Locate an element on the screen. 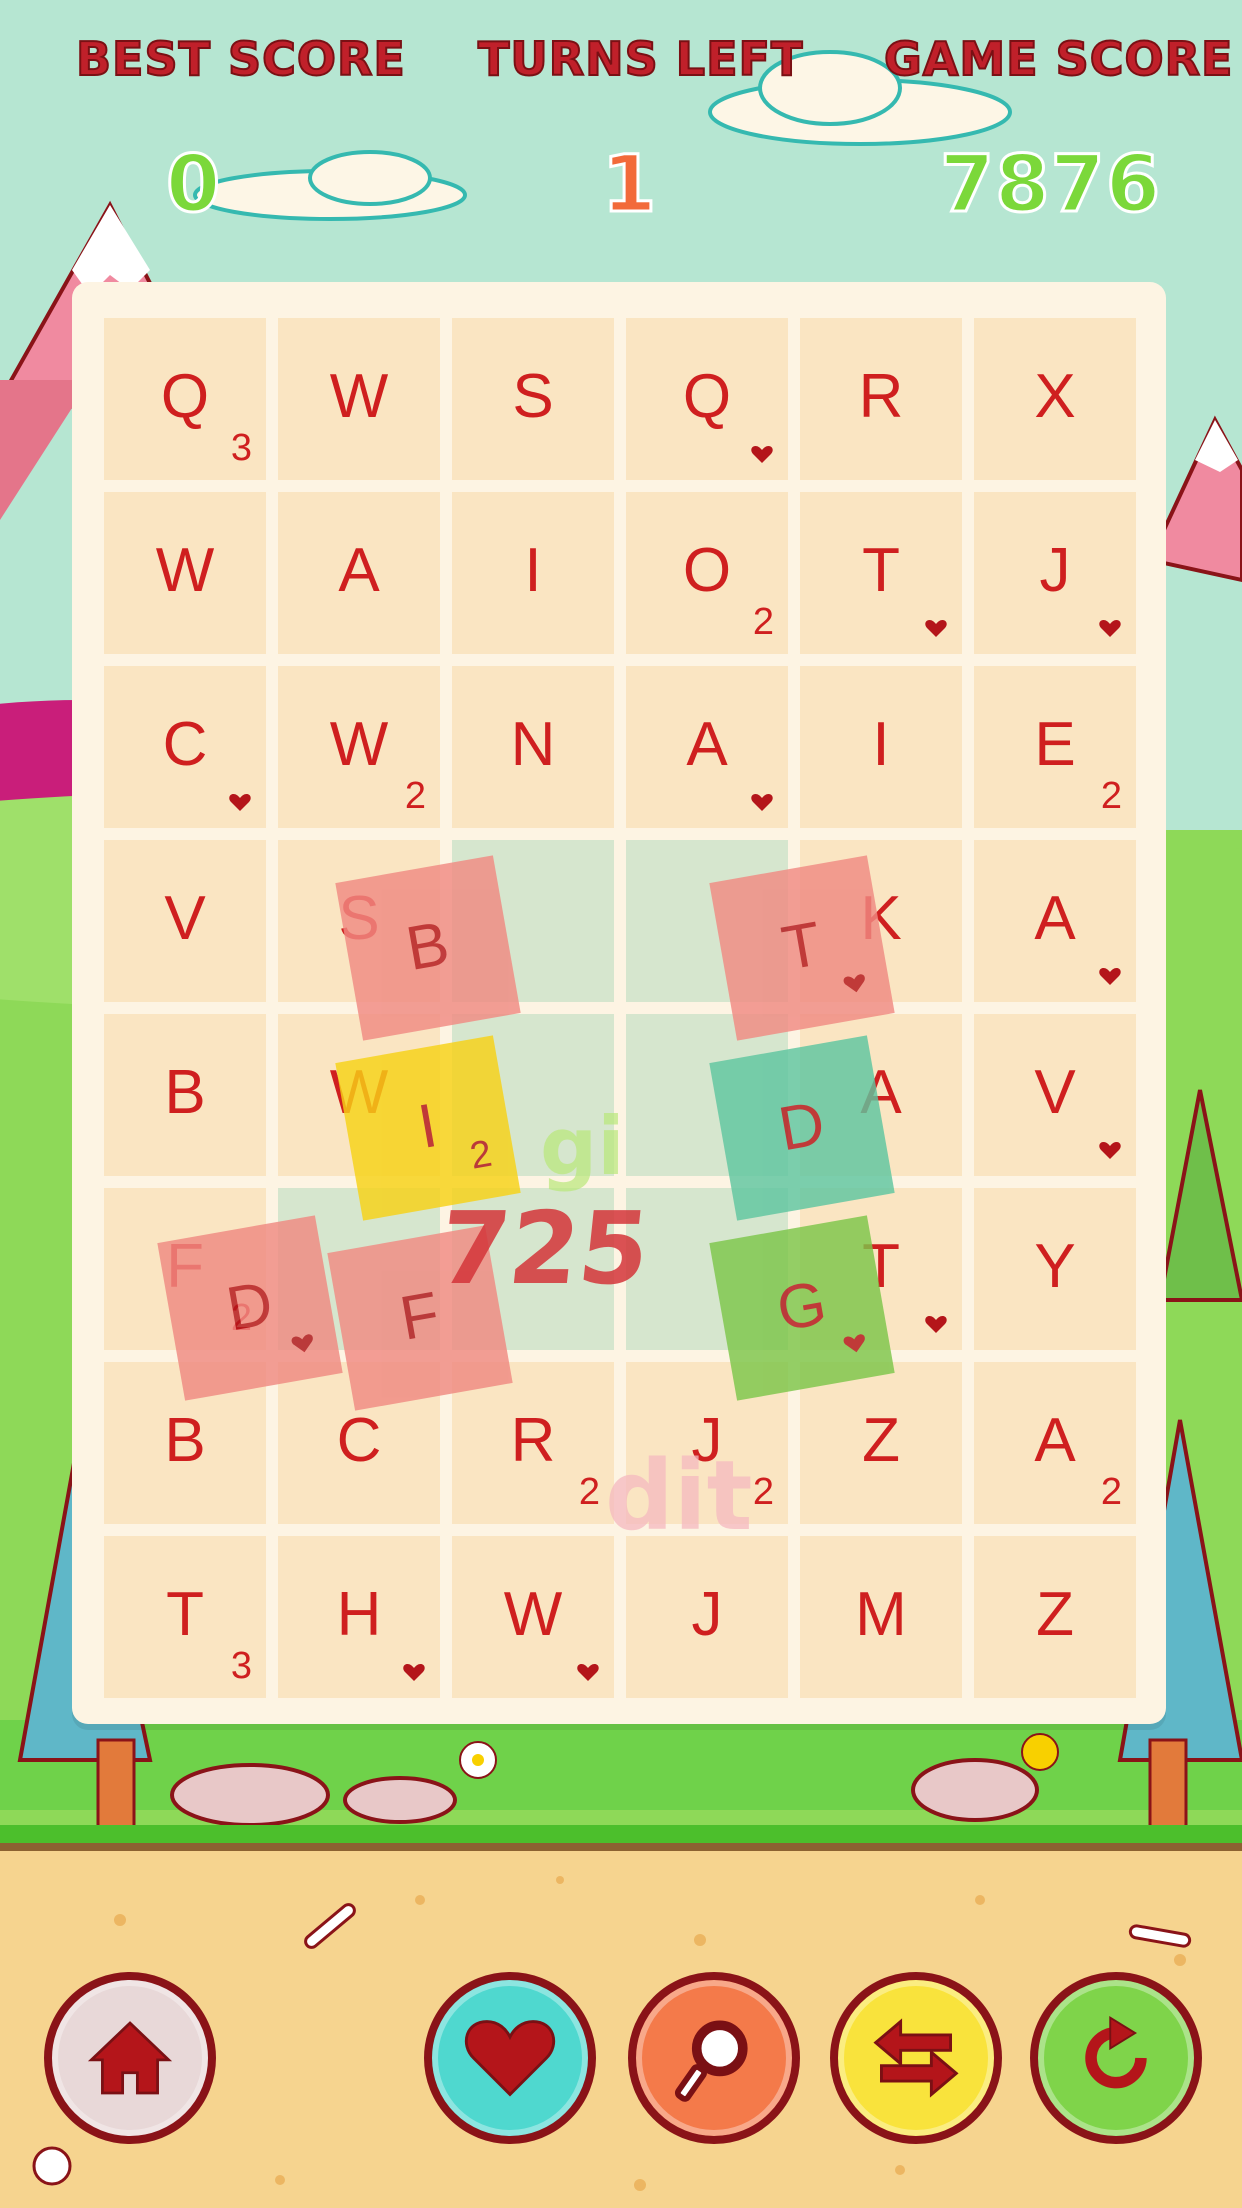 Image resolution: width=1242 pixels, height=2208 pixels. word-fragment-ghost: gi is located at coordinates (582, 1146).